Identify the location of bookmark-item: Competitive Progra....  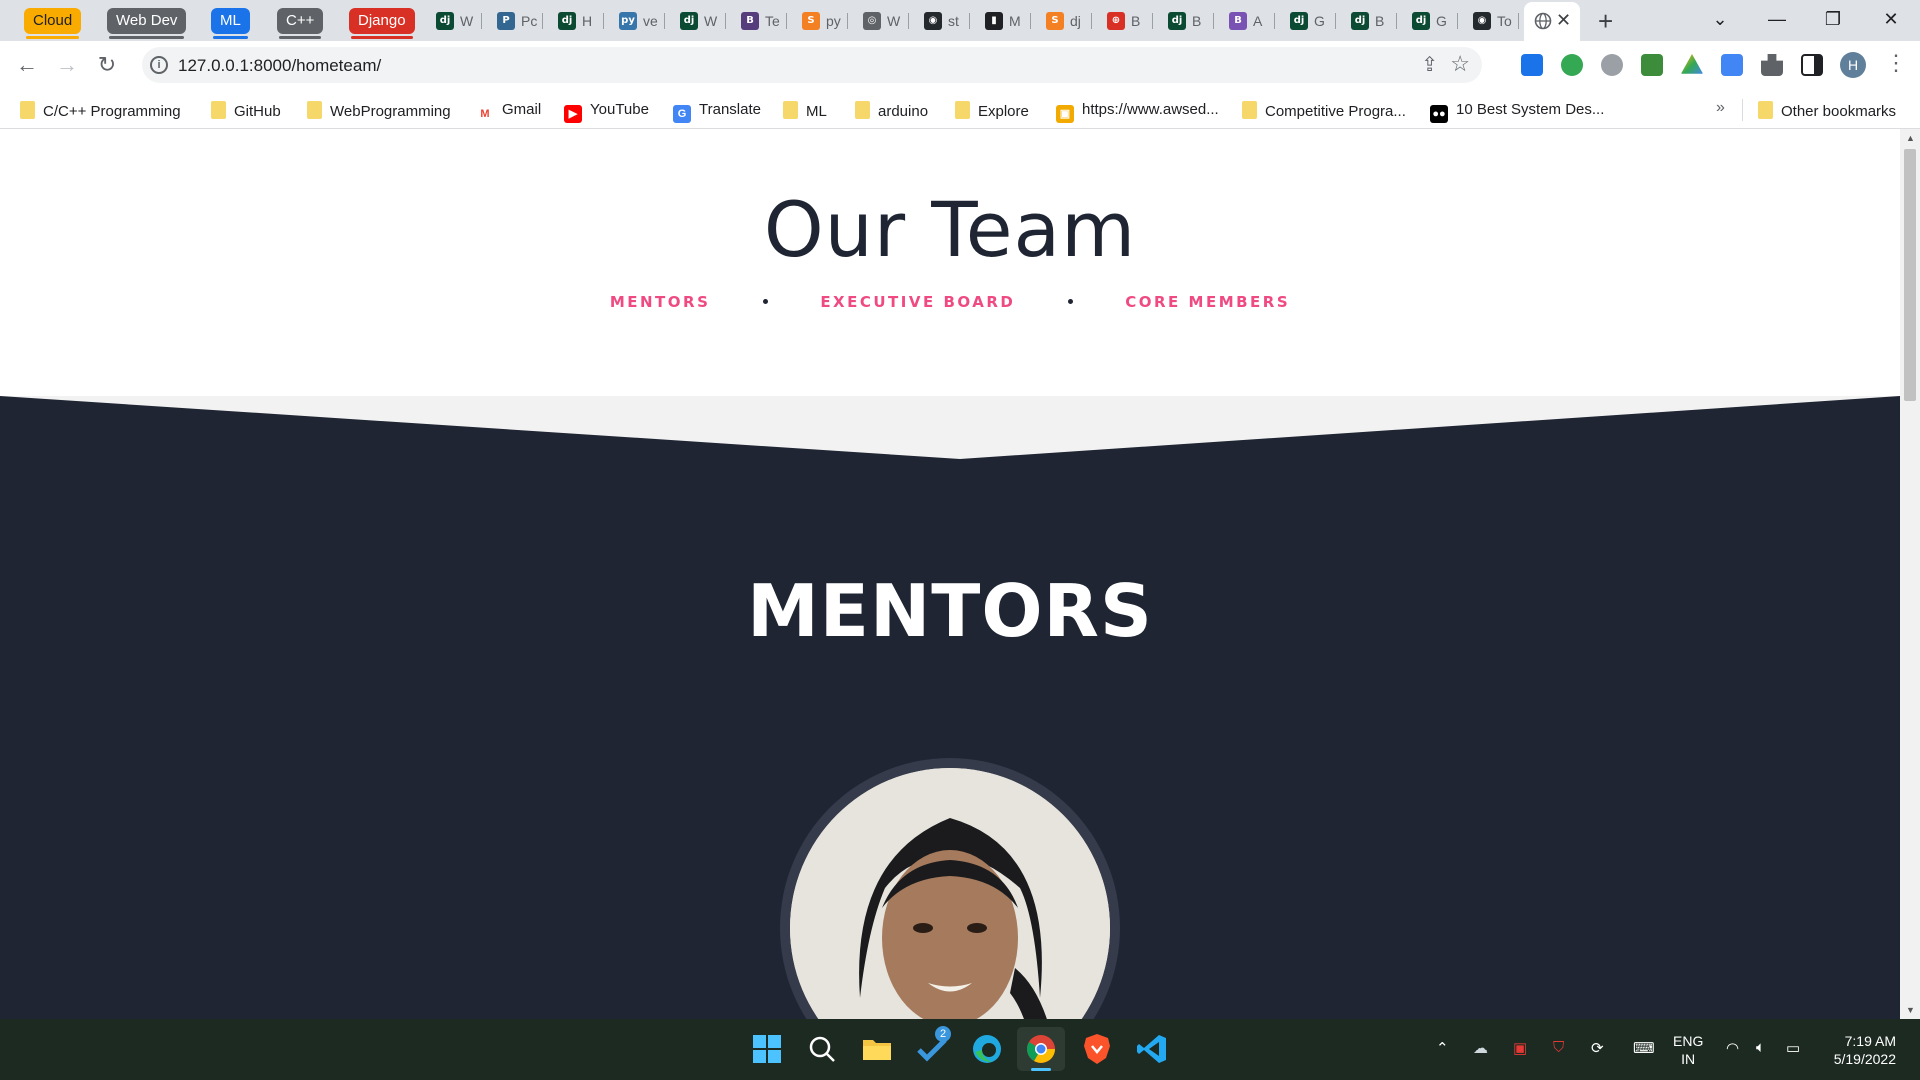
(1324, 111).